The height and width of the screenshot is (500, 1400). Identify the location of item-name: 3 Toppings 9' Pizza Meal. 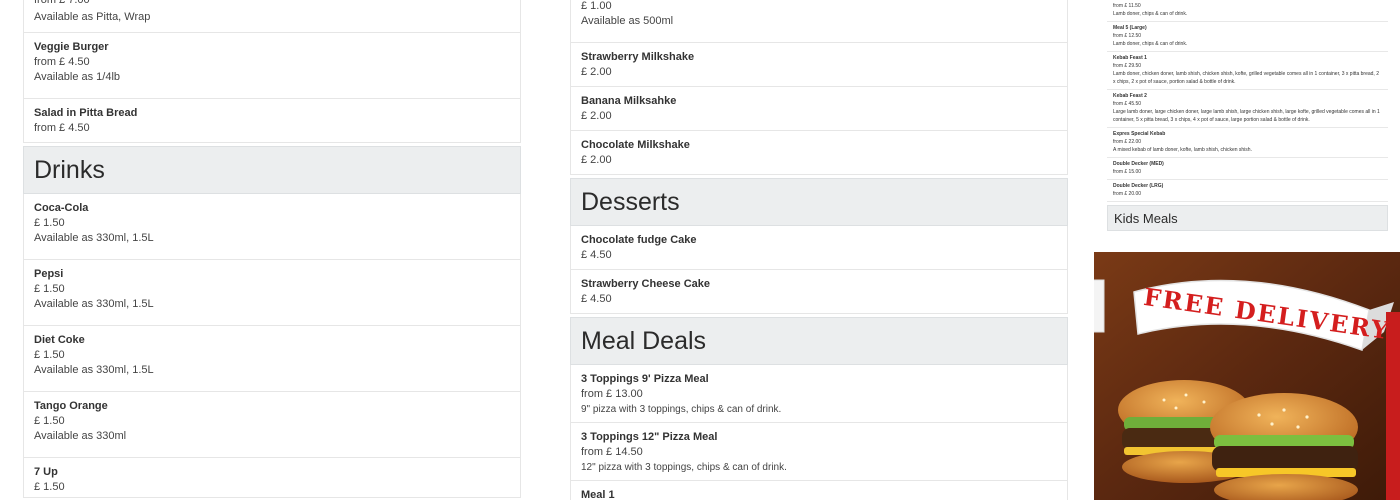
(645, 379).